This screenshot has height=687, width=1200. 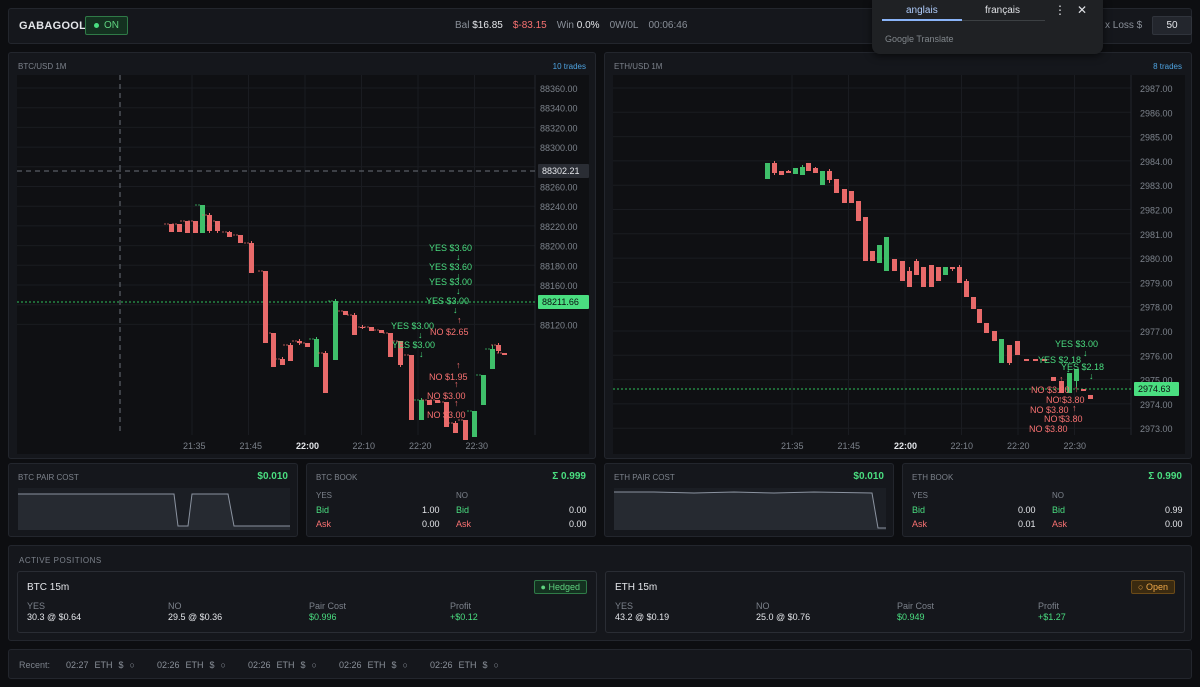 What do you see at coordinates (1002, 10) in the screenshot?
I see `translate-target-tab: français` at bounding box center [1002, 10].